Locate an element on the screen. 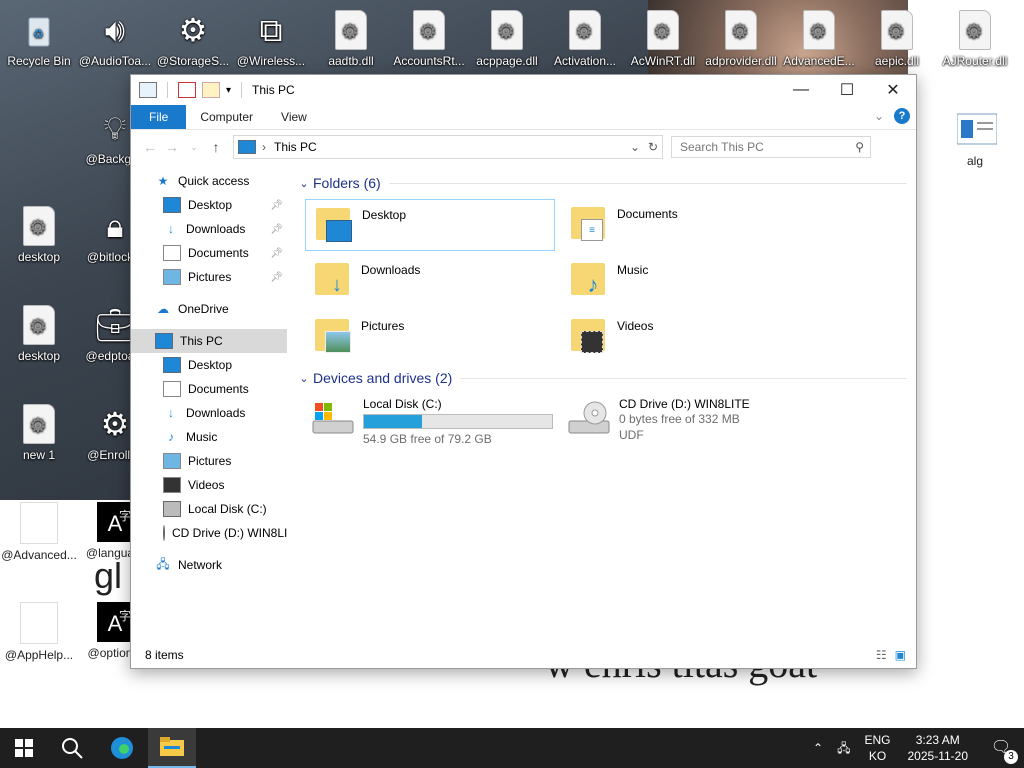 The image size is (1024, 768). desktop-icon-adprovider: adprovider.dll is located at coordinates (741, 39).